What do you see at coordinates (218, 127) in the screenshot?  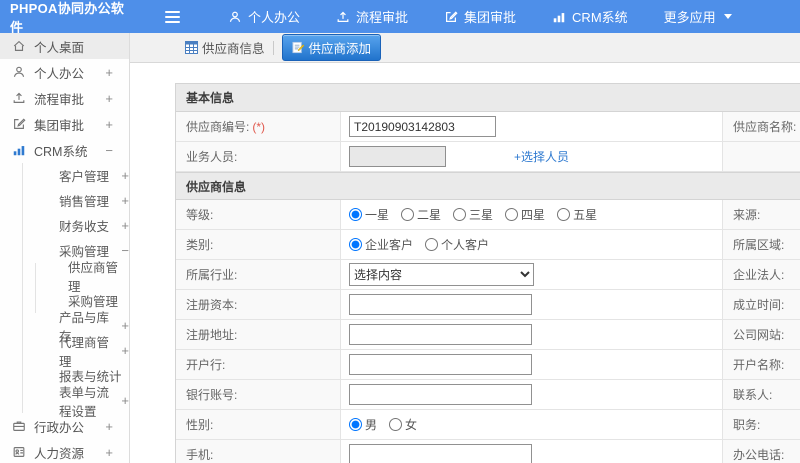 I see `label-text: 供应商编号:` at bounding box center [218, 127].